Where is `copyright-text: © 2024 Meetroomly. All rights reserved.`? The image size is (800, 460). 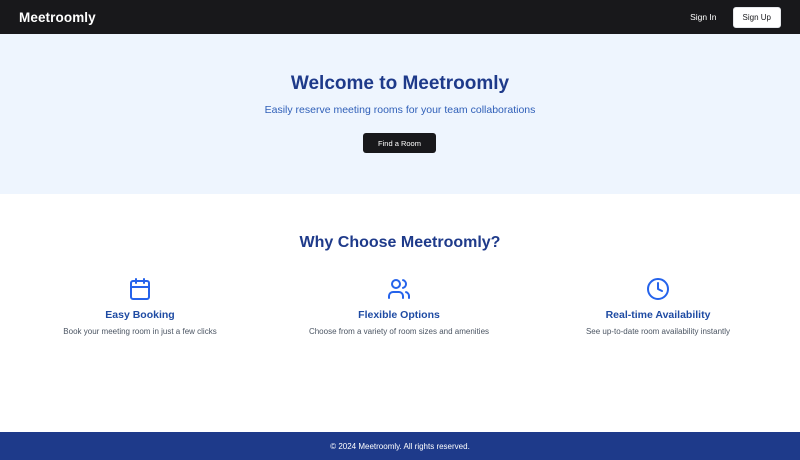
copyright-text: © 2024 Meetroomly. All rights reserved. is located at coordinates (400, 446).